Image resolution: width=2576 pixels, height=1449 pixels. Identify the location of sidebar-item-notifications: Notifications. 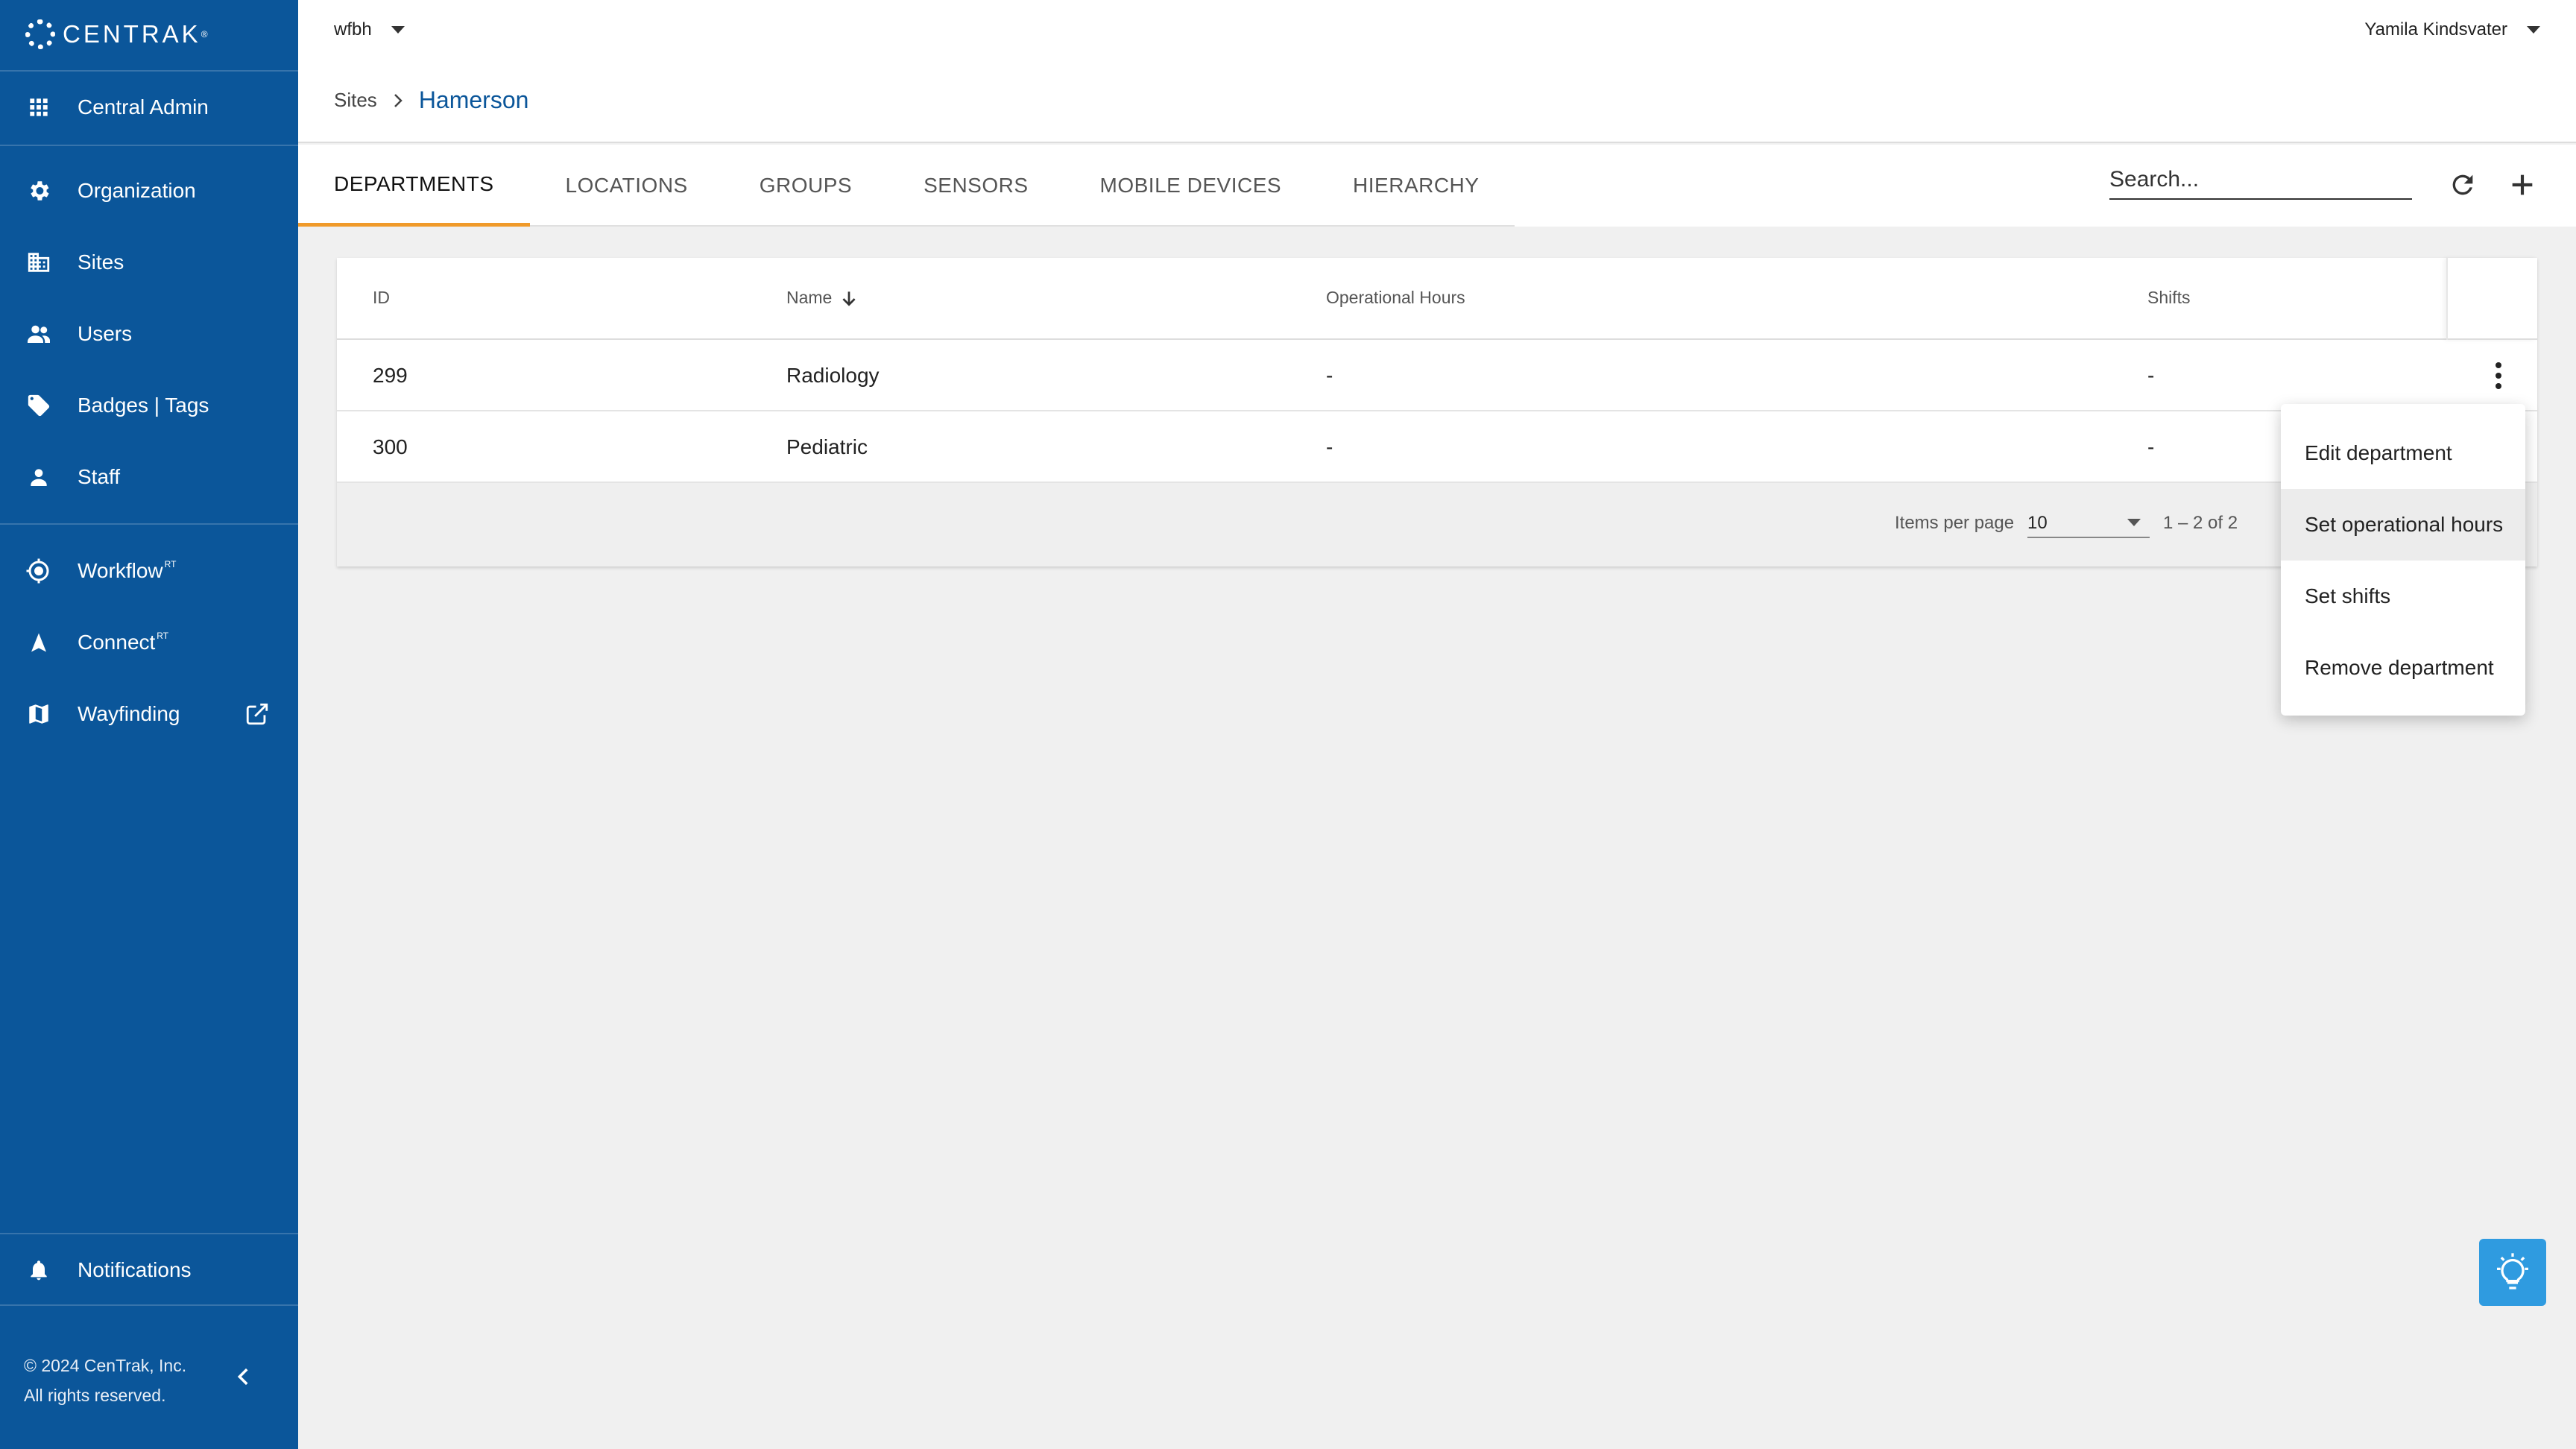
(149, 1270).